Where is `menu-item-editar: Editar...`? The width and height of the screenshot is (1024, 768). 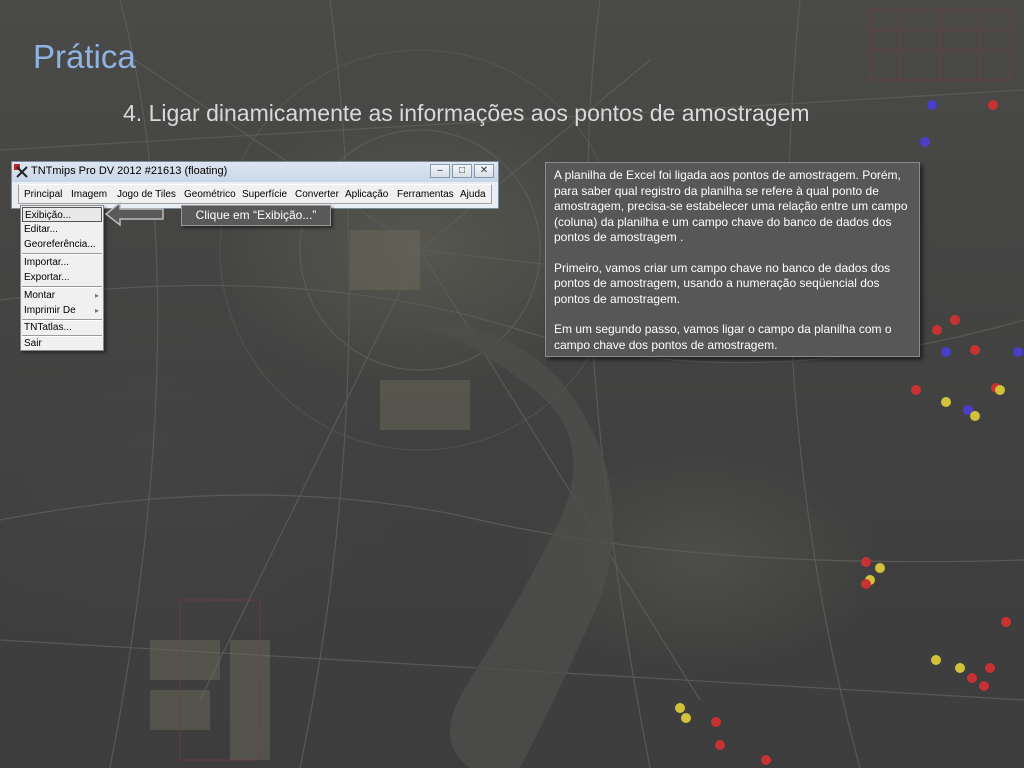
menu-item-editar: Editar... is located at coordinates (62, 229).